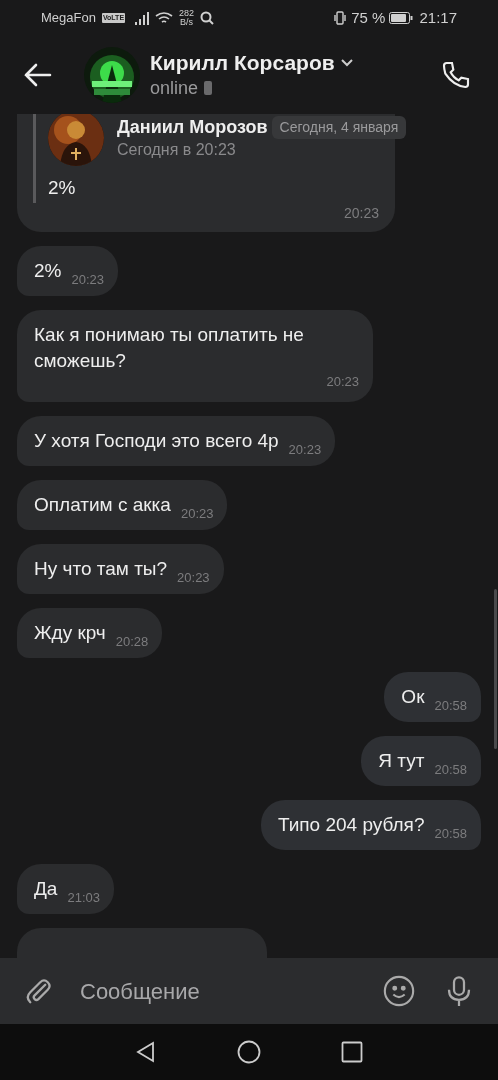  Describe the element at coordinates (146, 1052) in the screenshot. I see `back-icon` at that location.